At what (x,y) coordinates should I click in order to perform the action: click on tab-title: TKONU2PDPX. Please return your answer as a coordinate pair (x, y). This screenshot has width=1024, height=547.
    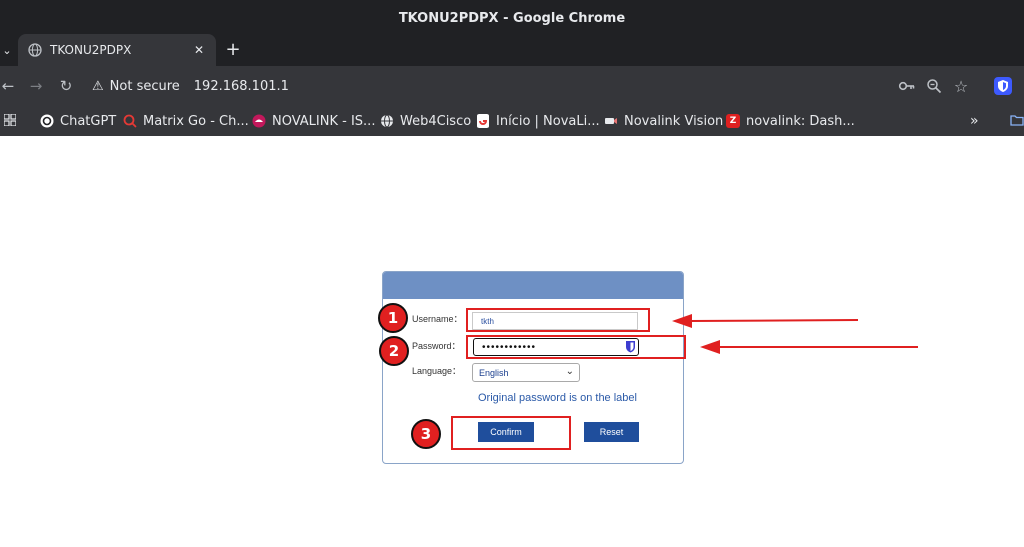
    Looking at the image, I should click on (91, 50).